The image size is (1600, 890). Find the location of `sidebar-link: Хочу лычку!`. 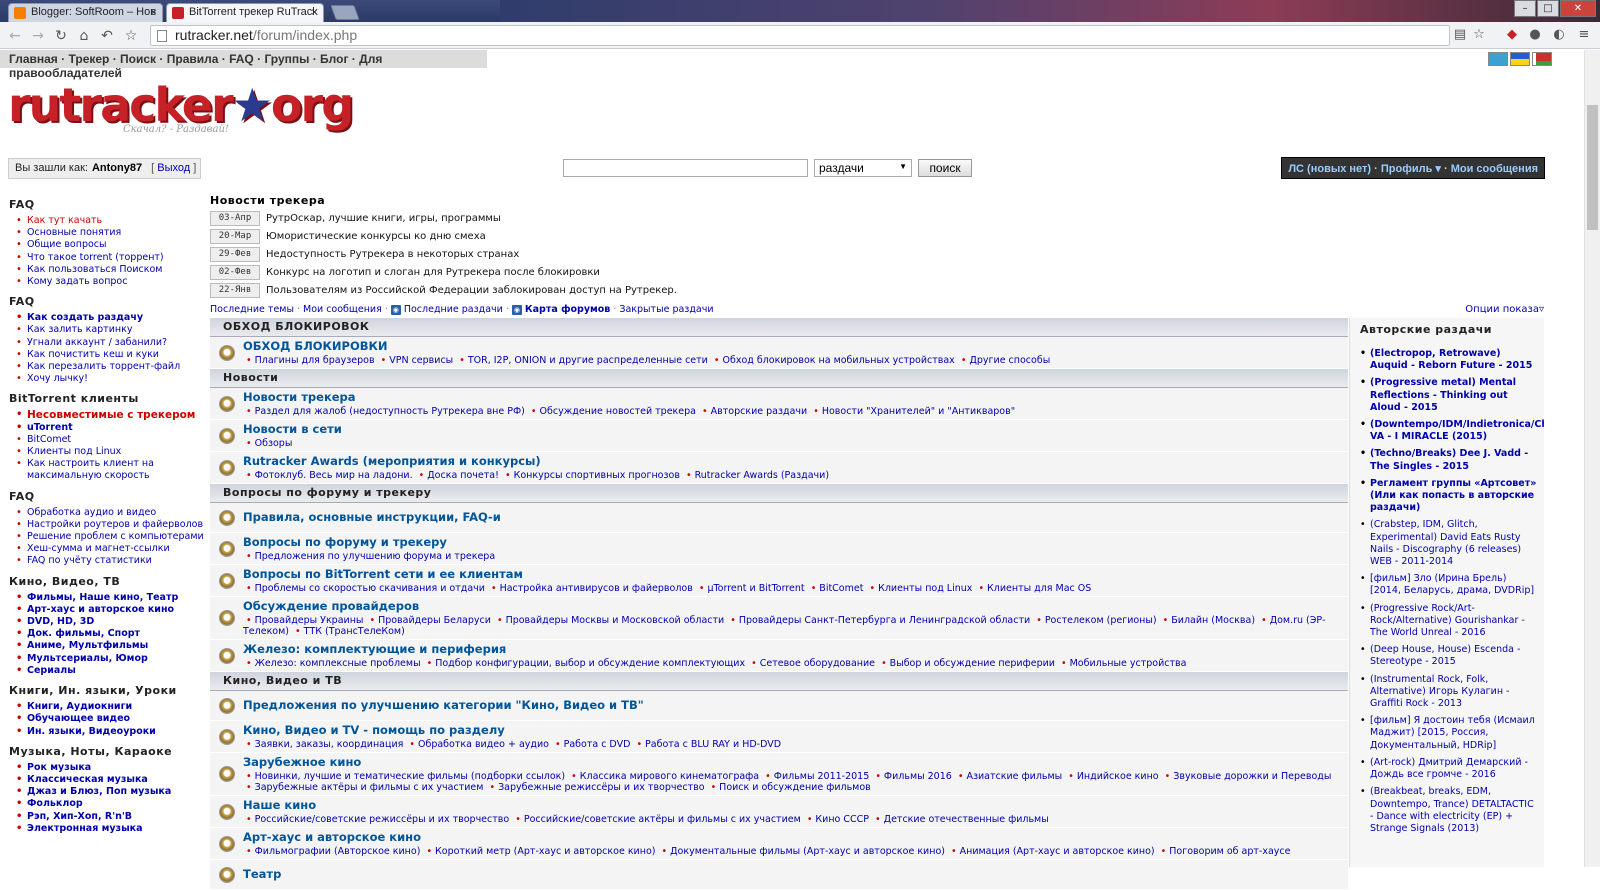

sidebar-link: Хочу лычку! is located at coordinates (110, 379).